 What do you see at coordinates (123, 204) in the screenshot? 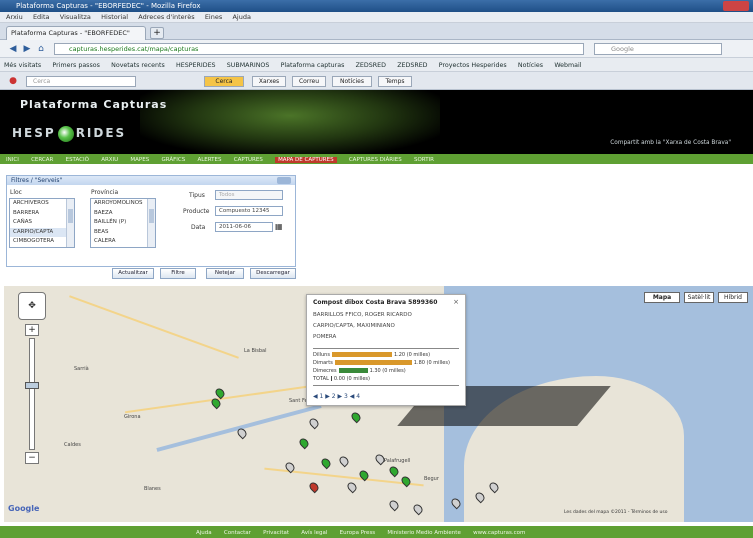
I see `list-item: ARROYOMOLINOS` at bounding box center [123, 204].